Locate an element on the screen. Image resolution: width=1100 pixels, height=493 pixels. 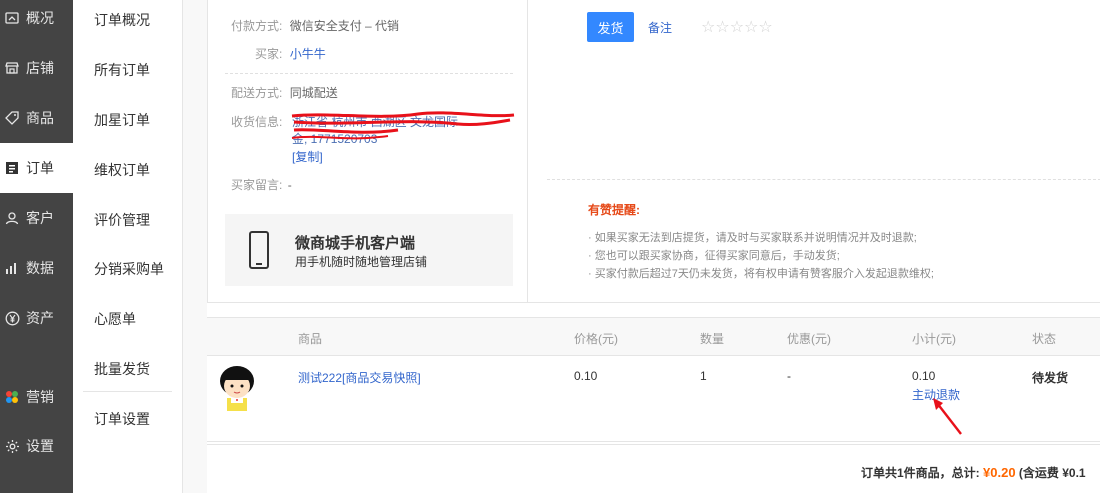
payment-row: 付款方式: 微信安全支付 – 代销 is located at coordinates (315, 25).